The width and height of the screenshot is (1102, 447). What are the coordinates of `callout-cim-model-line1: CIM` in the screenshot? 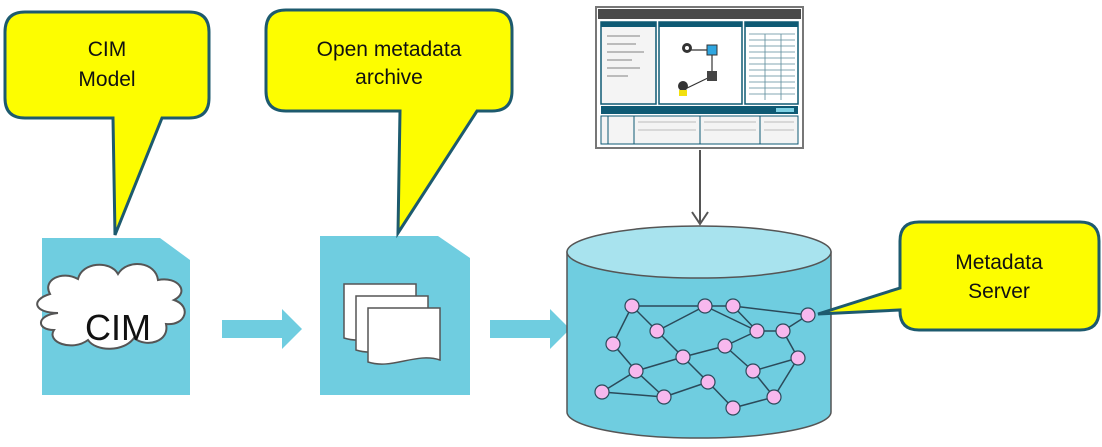 It's located at (107, 49).